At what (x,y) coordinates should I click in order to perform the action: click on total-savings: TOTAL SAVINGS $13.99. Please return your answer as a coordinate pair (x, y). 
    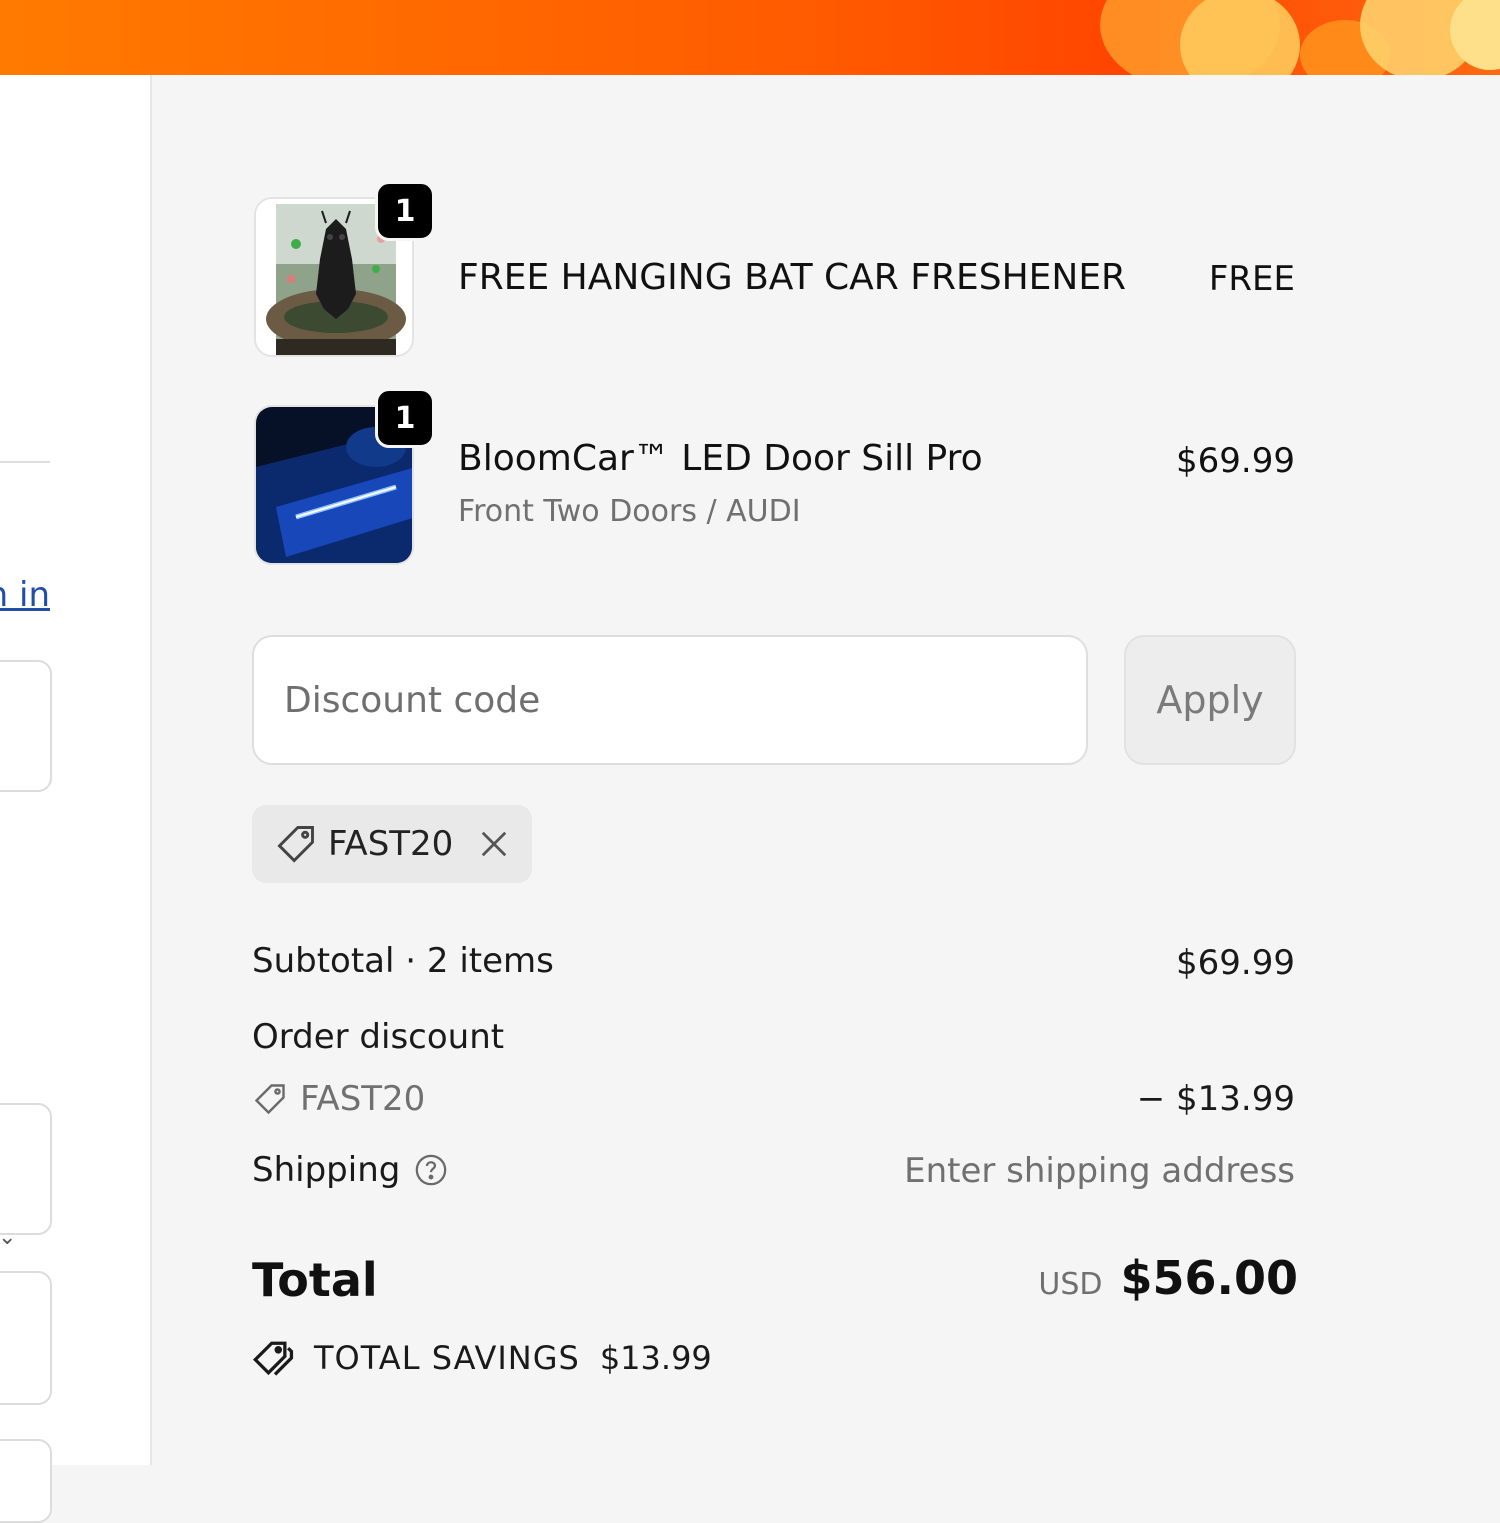
    Looking at the image, I should click on (482, 1358).